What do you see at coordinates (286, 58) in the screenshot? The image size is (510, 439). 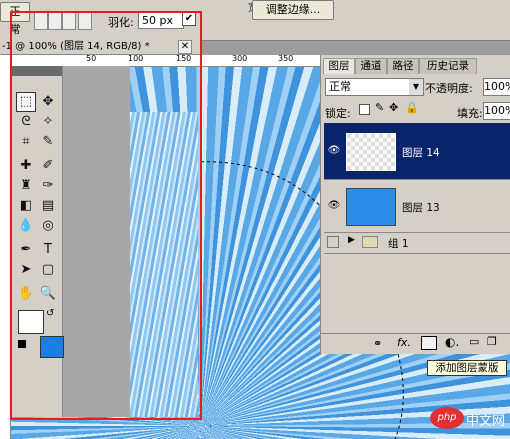 I see `ruler-label: 350` at bounding box center [286, 58].